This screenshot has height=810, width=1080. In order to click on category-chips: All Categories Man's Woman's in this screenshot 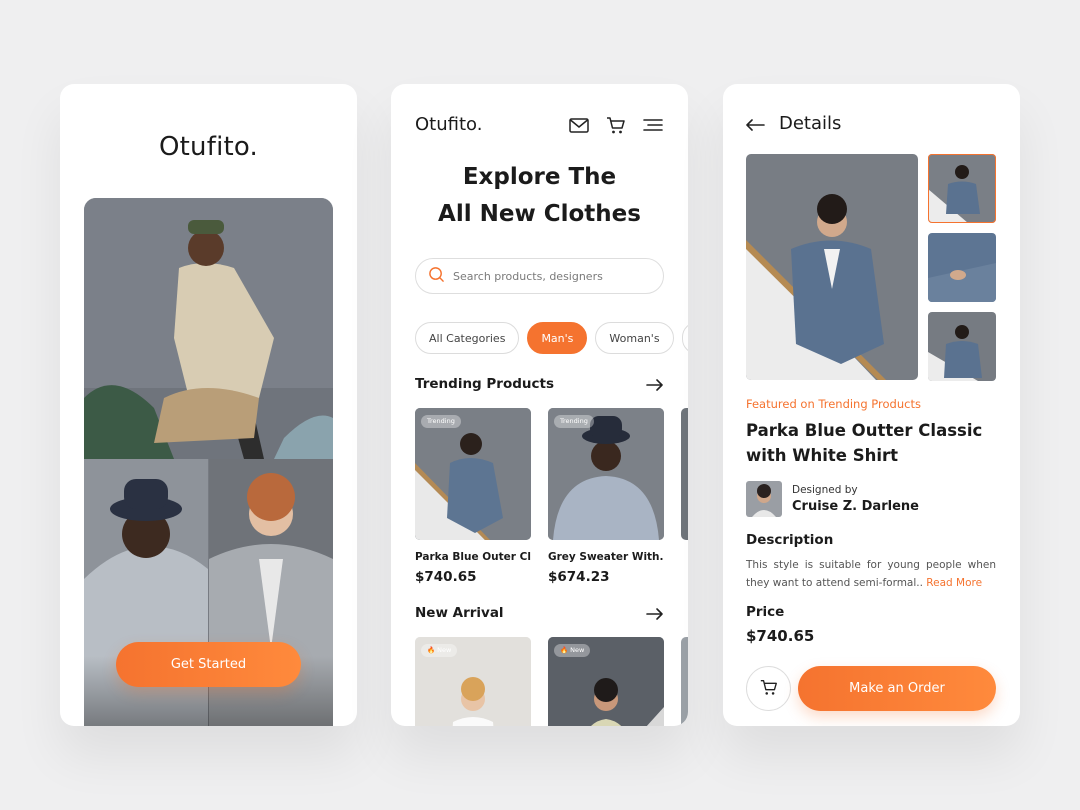, I will do `click(551, 338)`.